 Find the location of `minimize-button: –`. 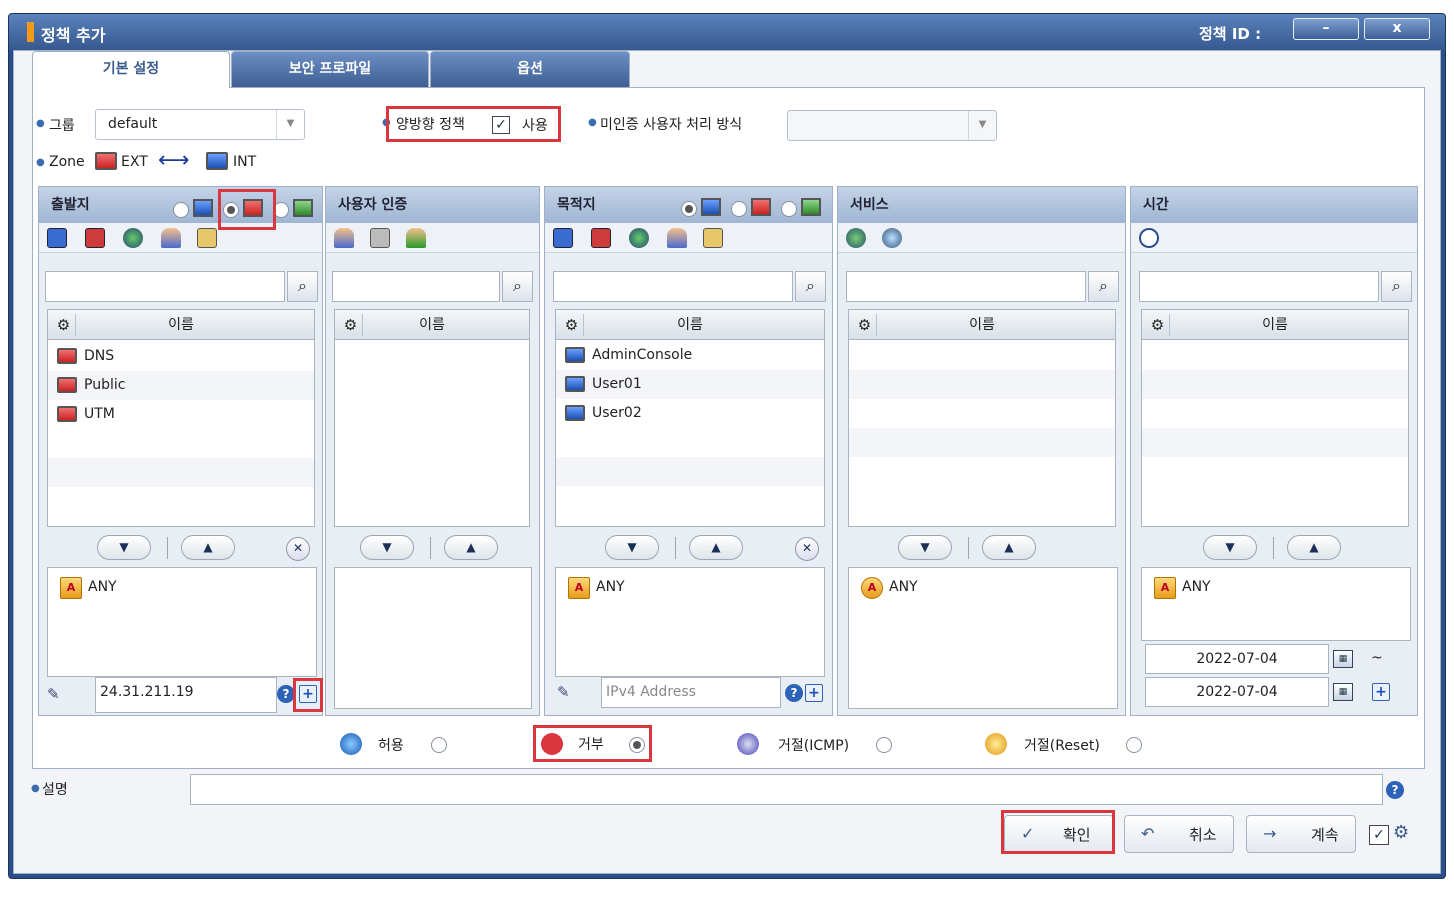

minimize-button: – is located at coordinates (1326, 29).